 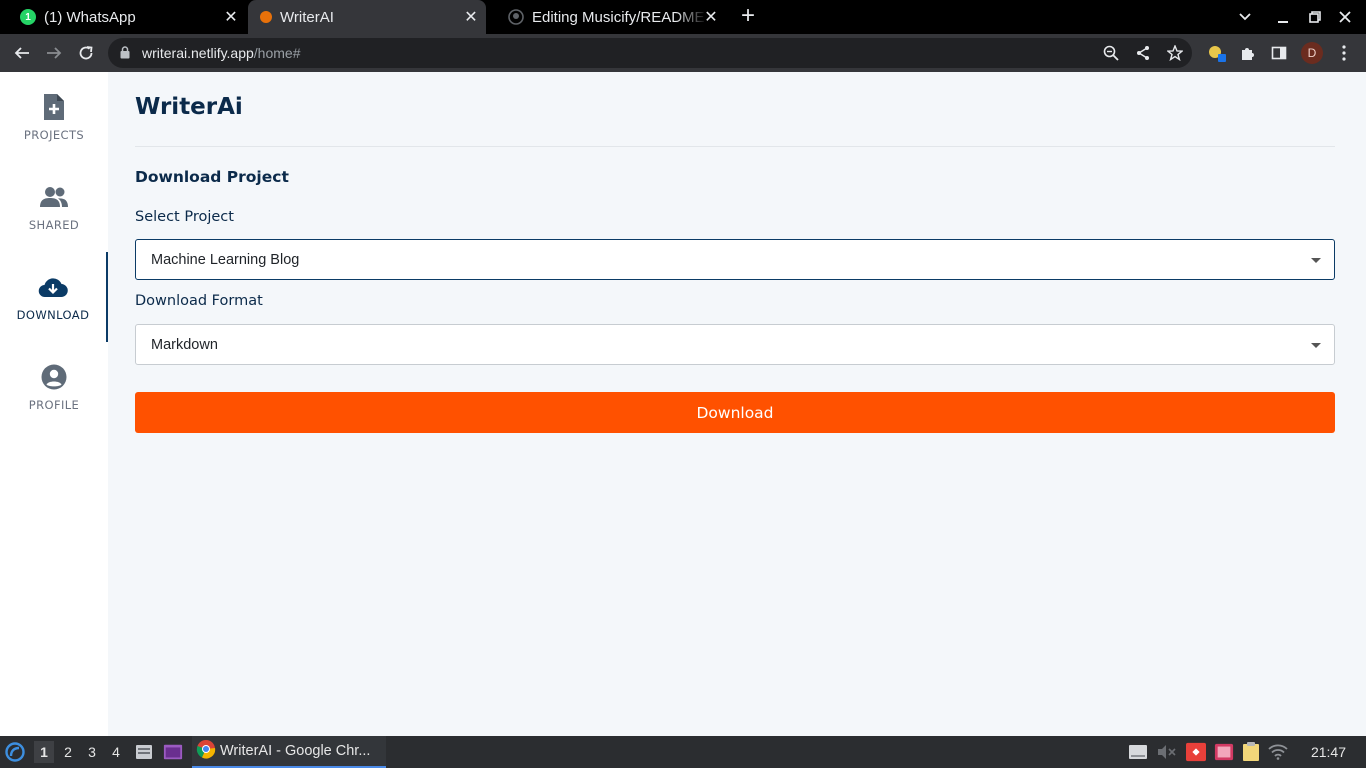 I want to click on sidebar-item-label: PROJECTS, so click(x=54, y=135).